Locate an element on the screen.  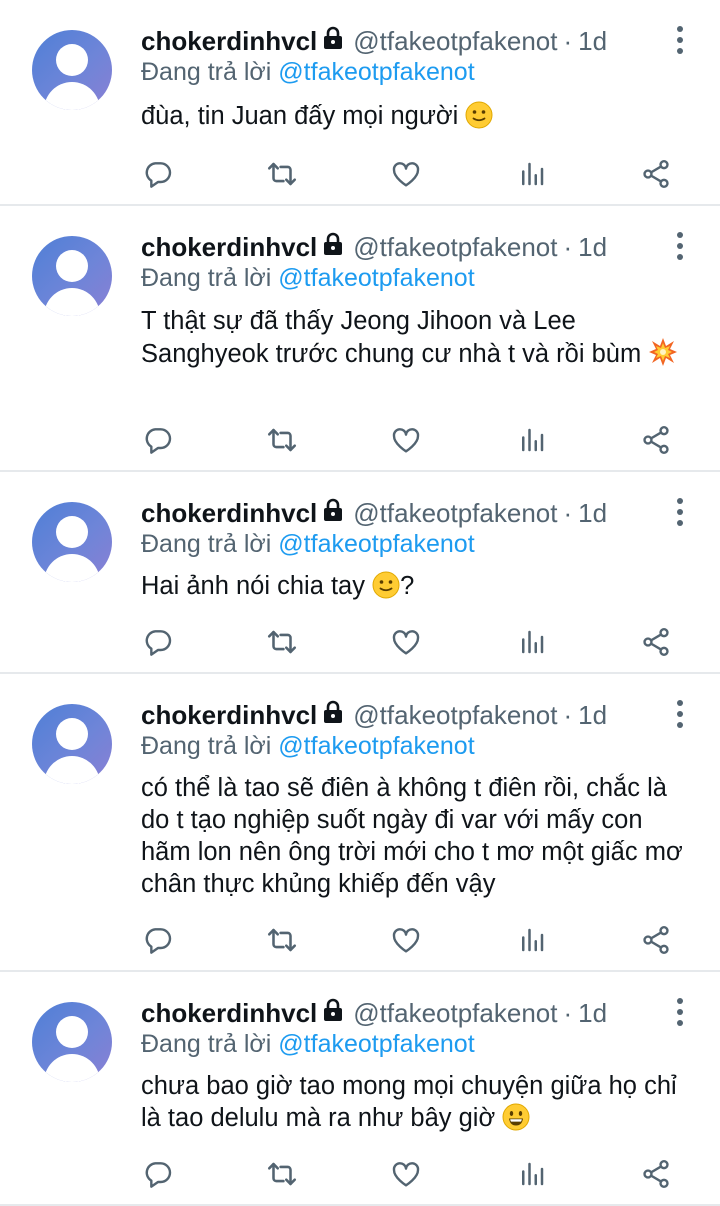
grinning-face-icon is located at coordinates (516, 1121).